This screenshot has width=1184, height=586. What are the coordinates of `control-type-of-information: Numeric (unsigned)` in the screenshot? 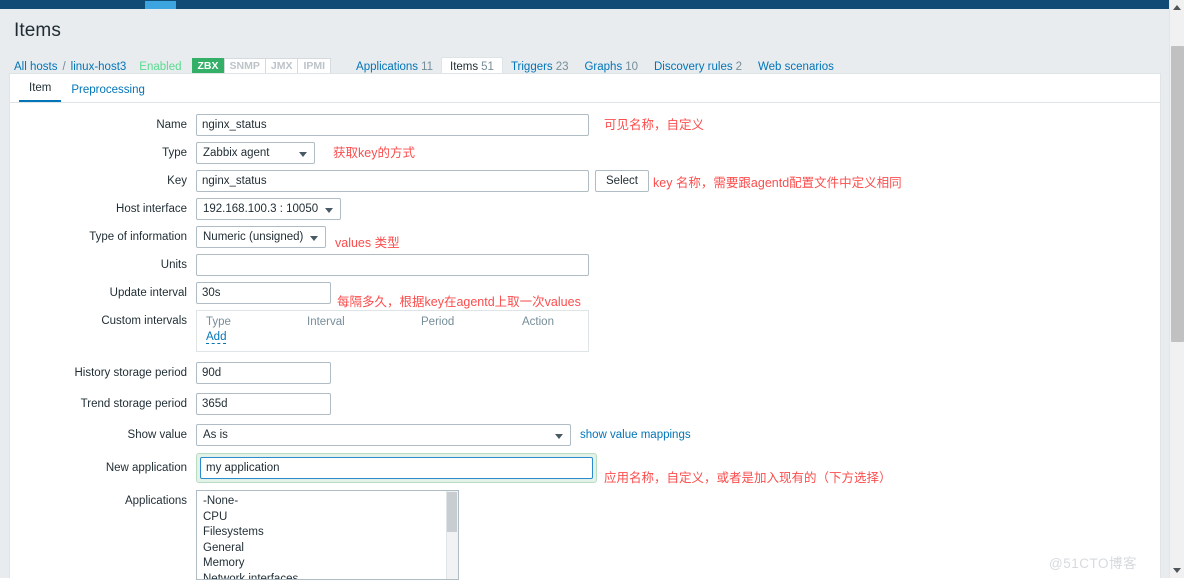 It's located at (261, 237).